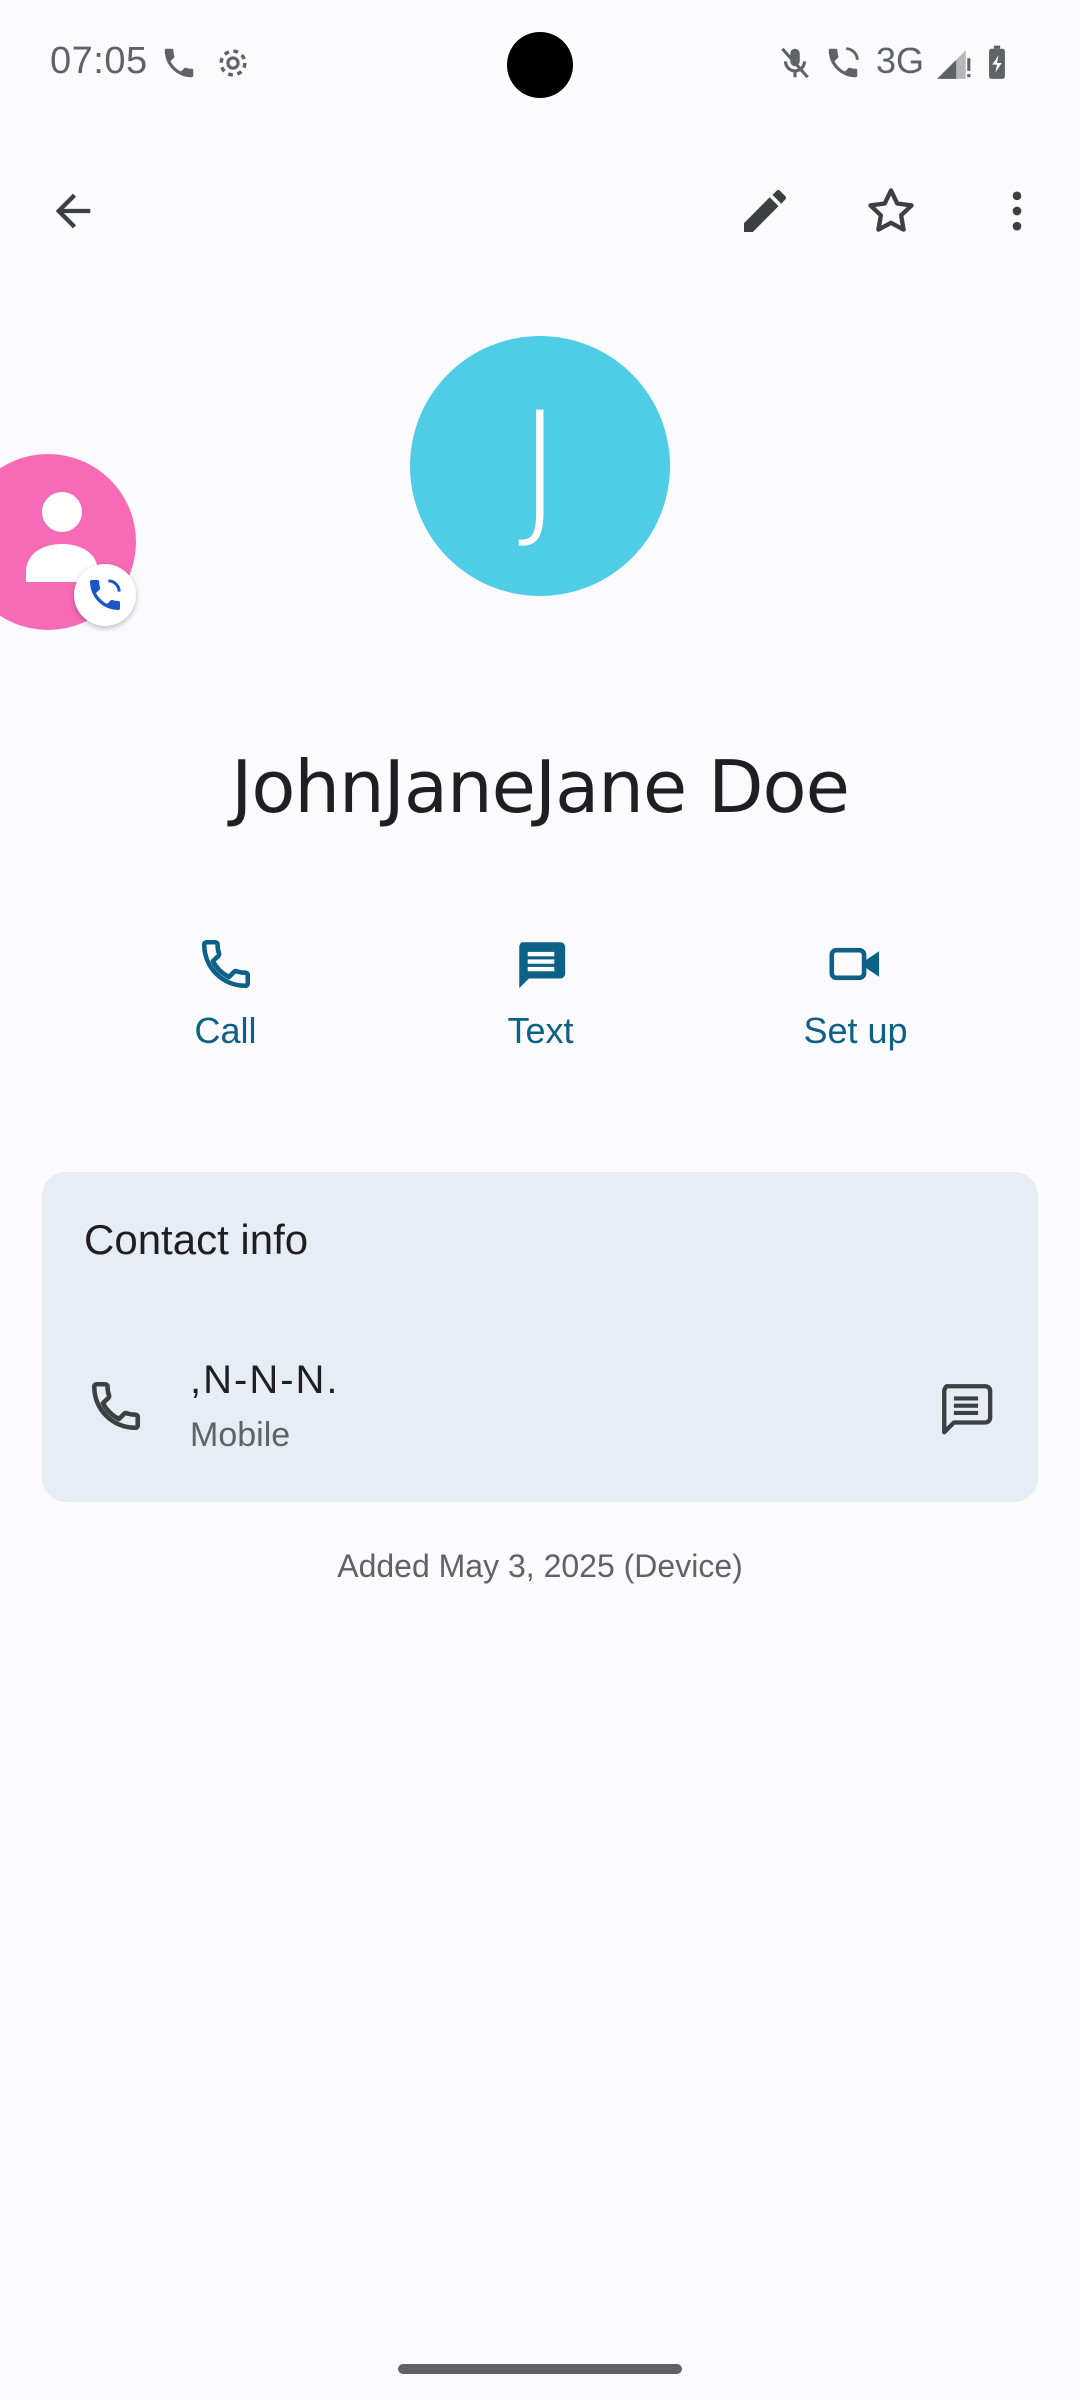 This screenshot has height=2400, width=1080. I want to click on gesture-nav-handle, so click(540, 2369).